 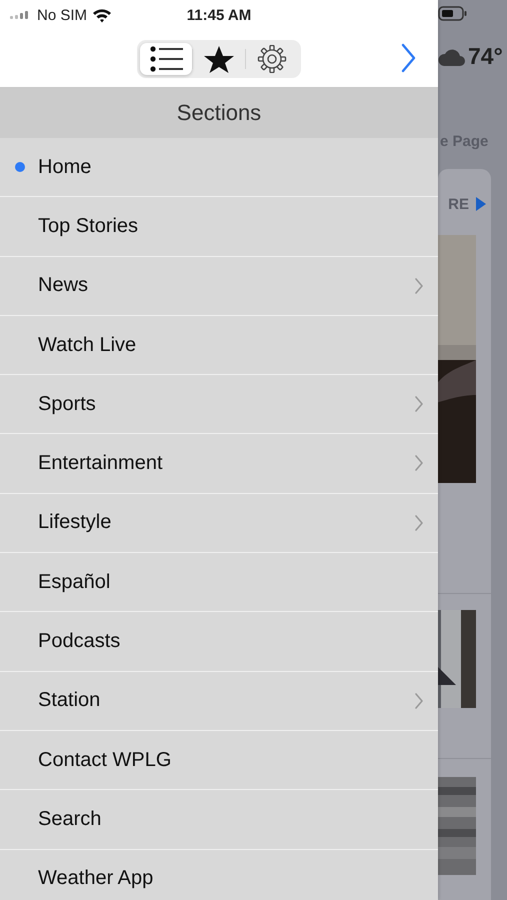 What do you see at coordinates (62, 15) in the screenshot?
I see `carrier-label: No SIM` at bounding box center [62, 15].